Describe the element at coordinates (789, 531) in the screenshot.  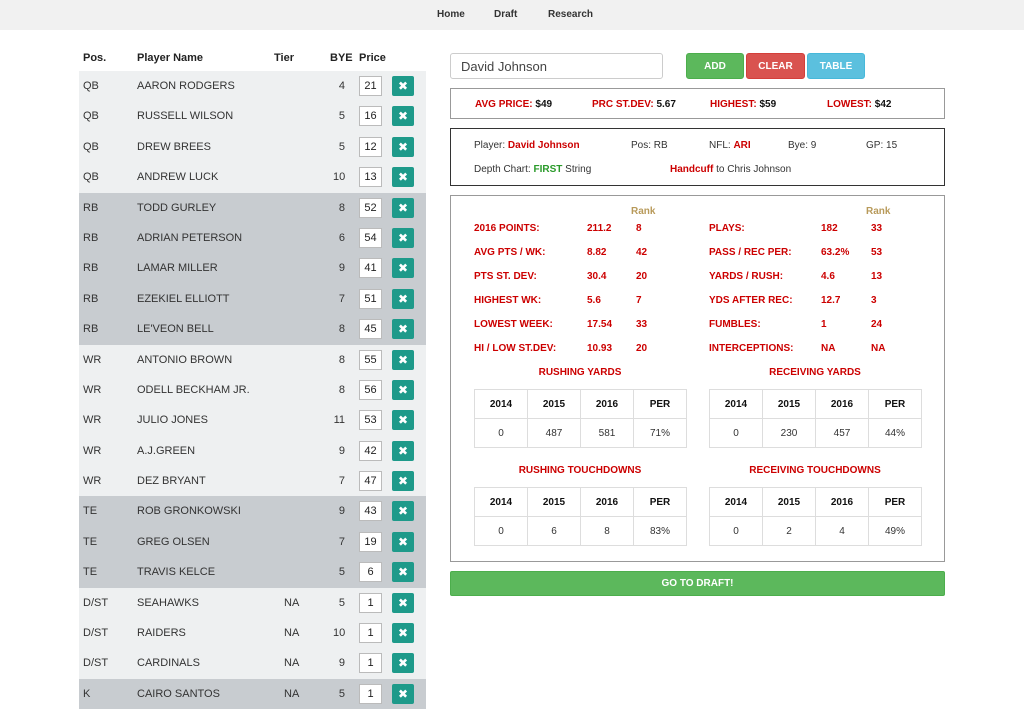
I see `mini-table-value: 2` at that location.